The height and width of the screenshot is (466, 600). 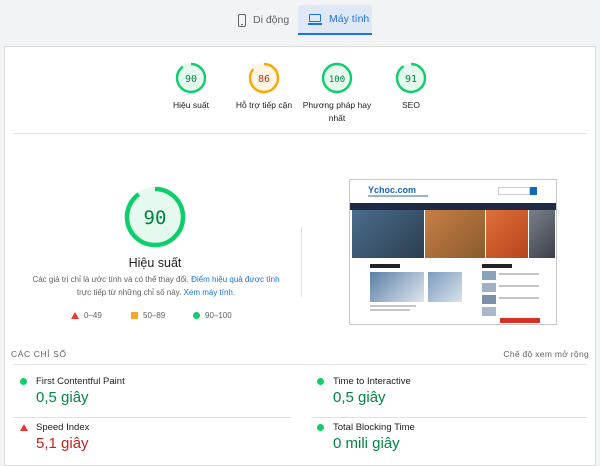 I want to click on square-icon, so click(x=134, y=315).